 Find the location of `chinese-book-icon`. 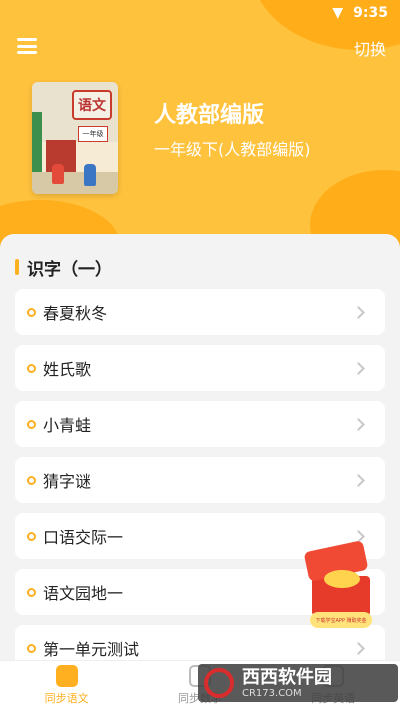

chinese-book-icon is located at coordinates (66, 676).